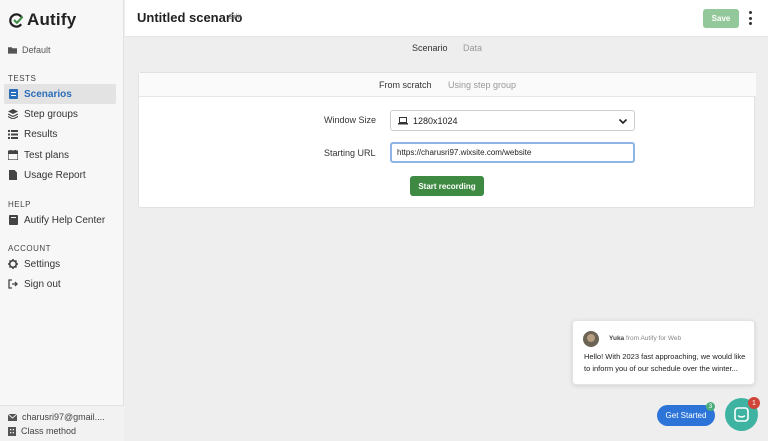  What do you see at coordinates (65, 220) in the screenshot?
I see `sidebar-item-label: Autify Help Center` at bounding box center [65, 220].